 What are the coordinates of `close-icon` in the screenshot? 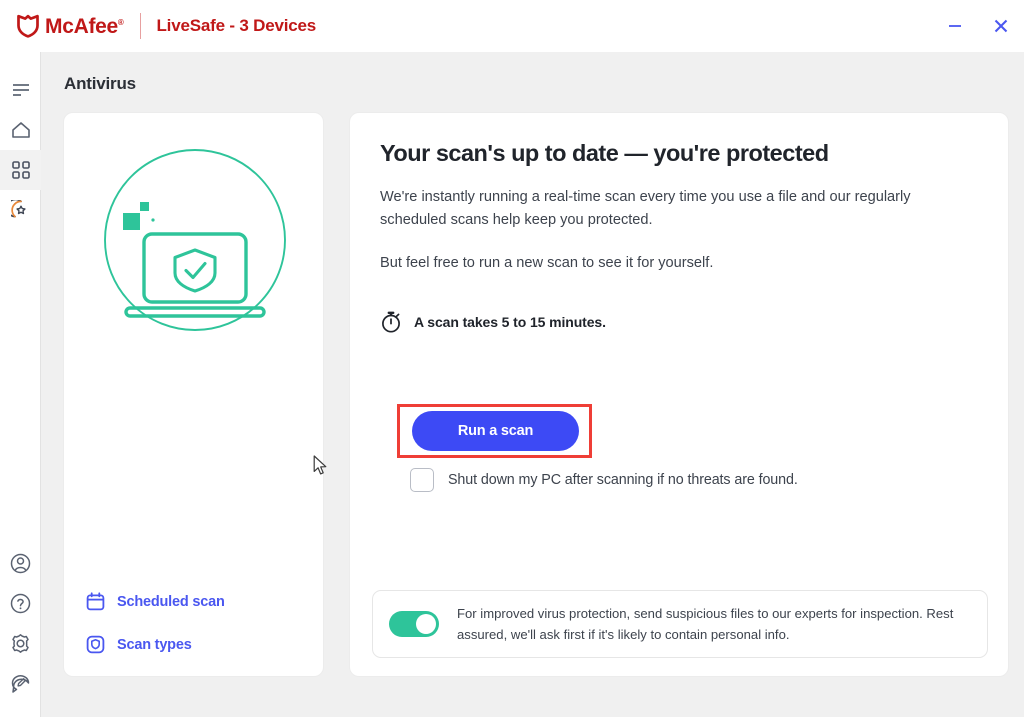 It's located at (1001, 26).